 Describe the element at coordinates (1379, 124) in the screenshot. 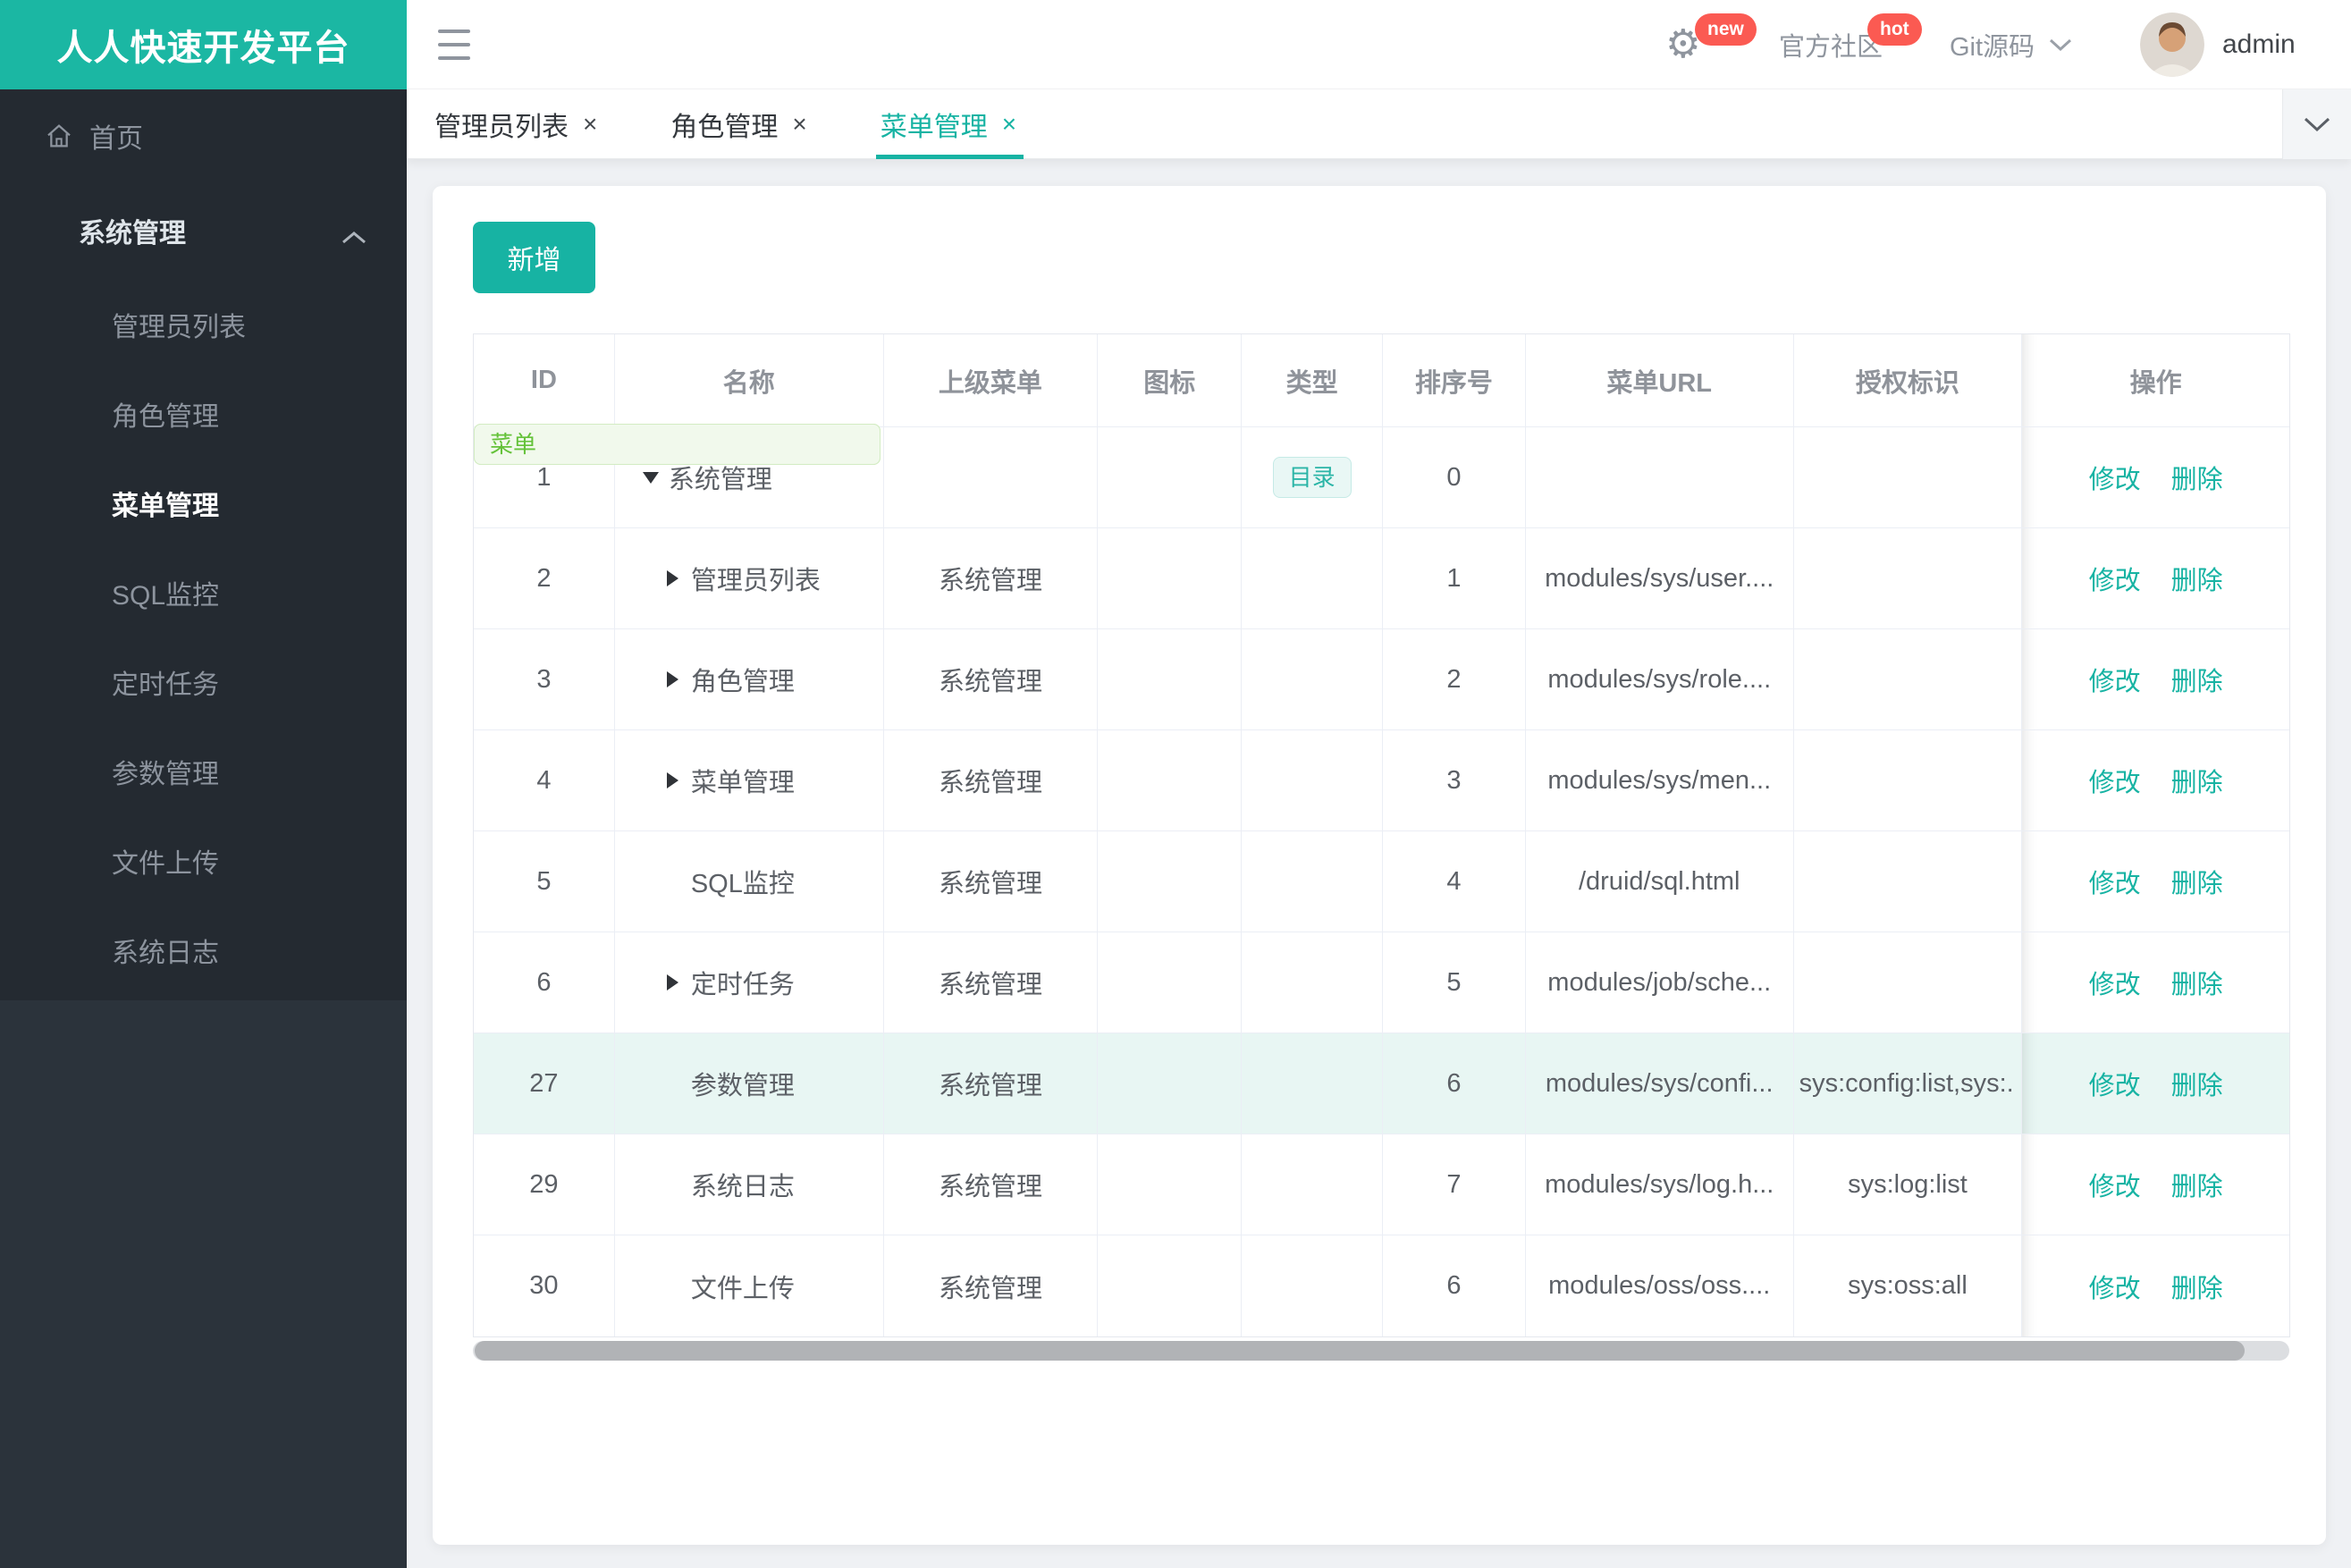

I see `tabs: 管理员列表 × 角色管理 × 菜单管理 ×` at that location.